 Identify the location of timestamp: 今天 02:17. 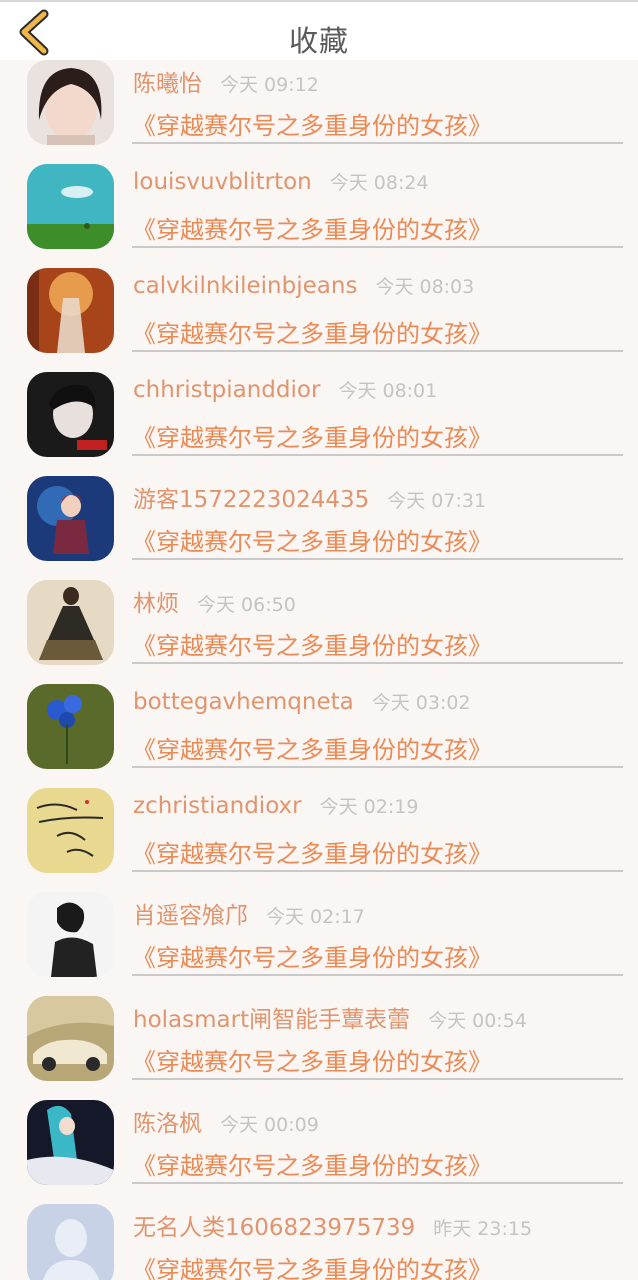
(315, 917).